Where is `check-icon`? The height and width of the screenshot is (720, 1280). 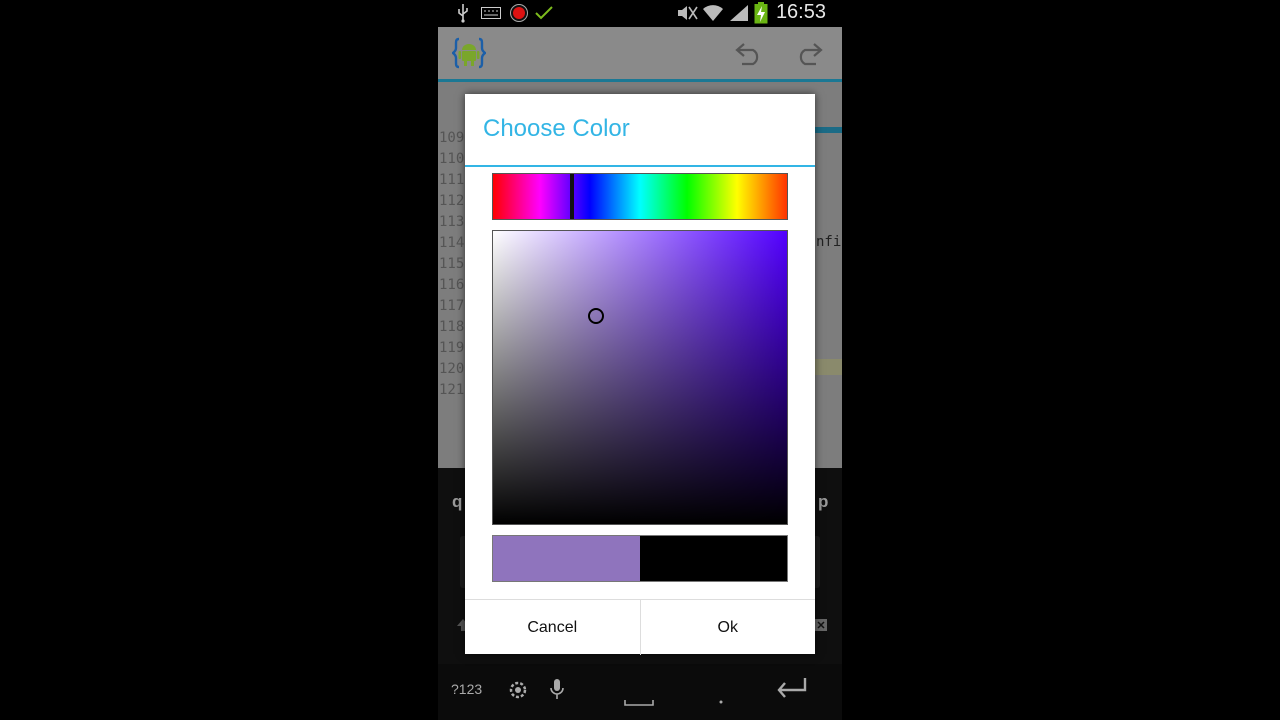
check-icon is located at coordinates (544, 13).